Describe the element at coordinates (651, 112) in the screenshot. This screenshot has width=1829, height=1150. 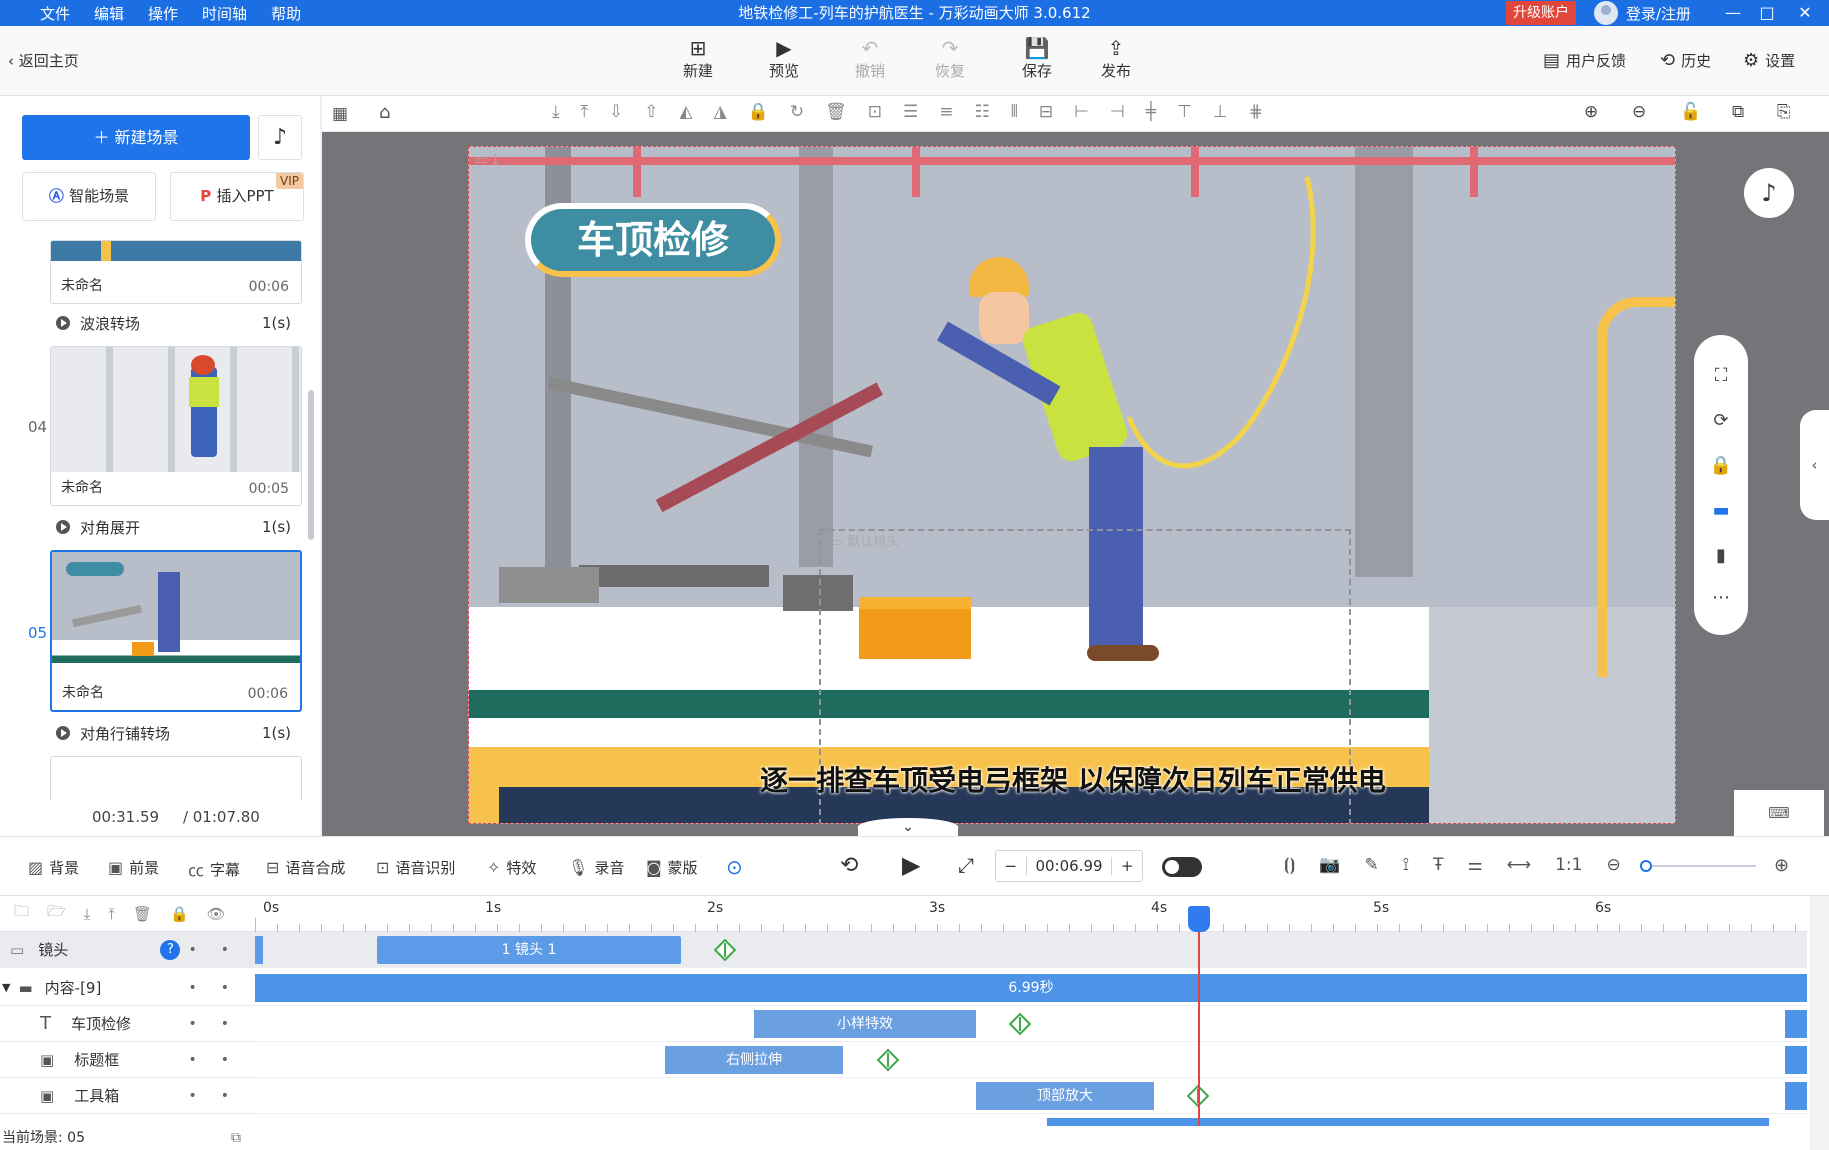
I see `bring-up-icon: ⇧` at that location.